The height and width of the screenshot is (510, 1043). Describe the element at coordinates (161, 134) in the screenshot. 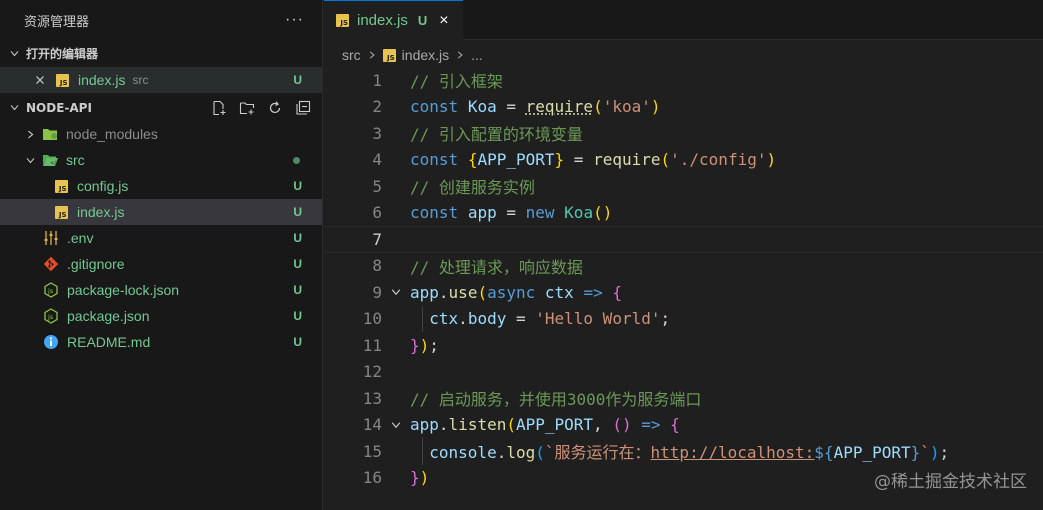

I see `tree-item-node-modules: node_modules` at that location.